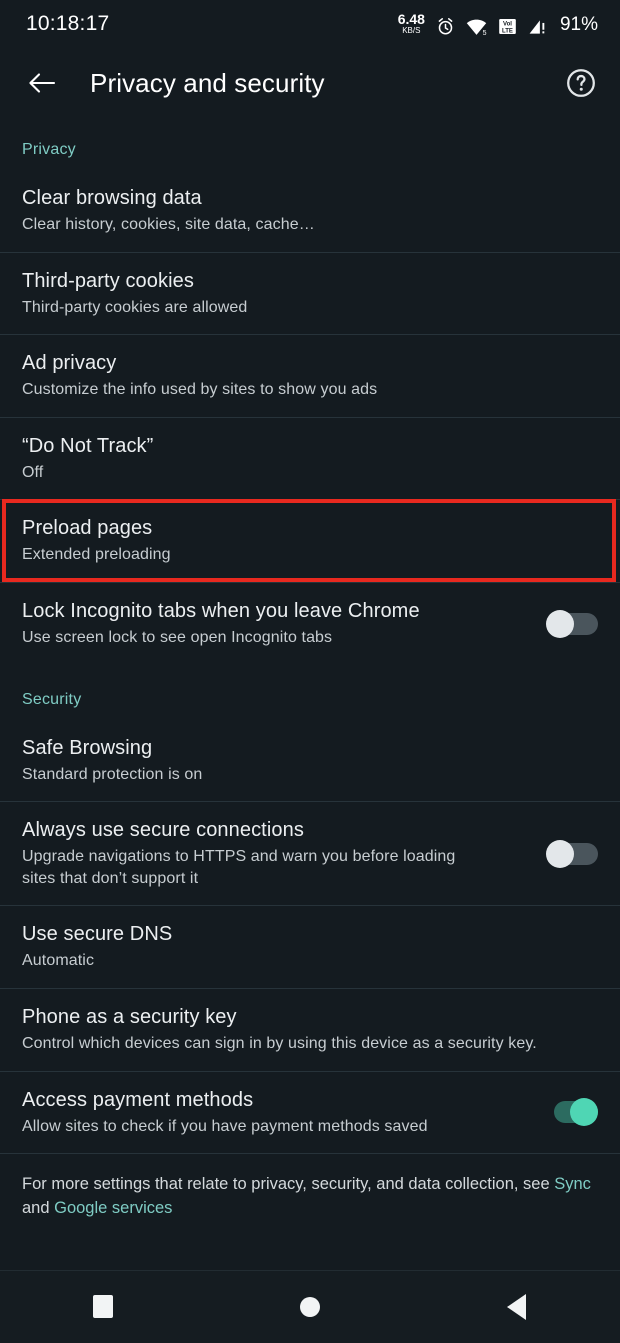  What do you see at coordinates (49, 149) in the screenshot?
I see `section-header-privacy: Privacy` at bounding box center [49, 149].